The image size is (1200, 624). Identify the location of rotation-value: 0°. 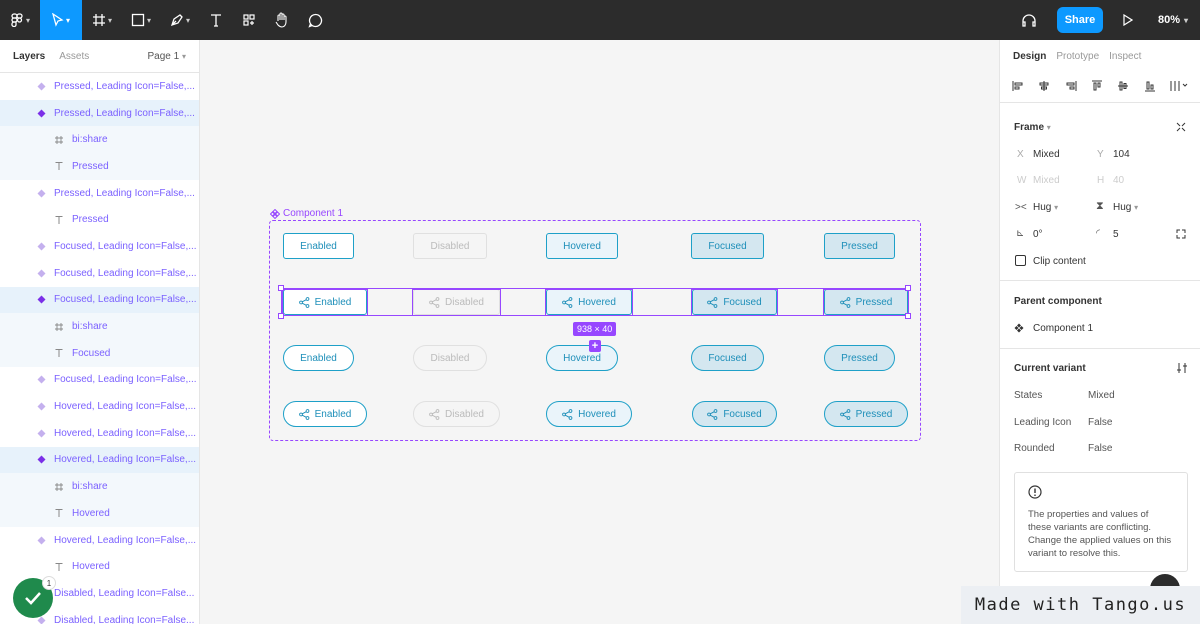
(1038, 234).